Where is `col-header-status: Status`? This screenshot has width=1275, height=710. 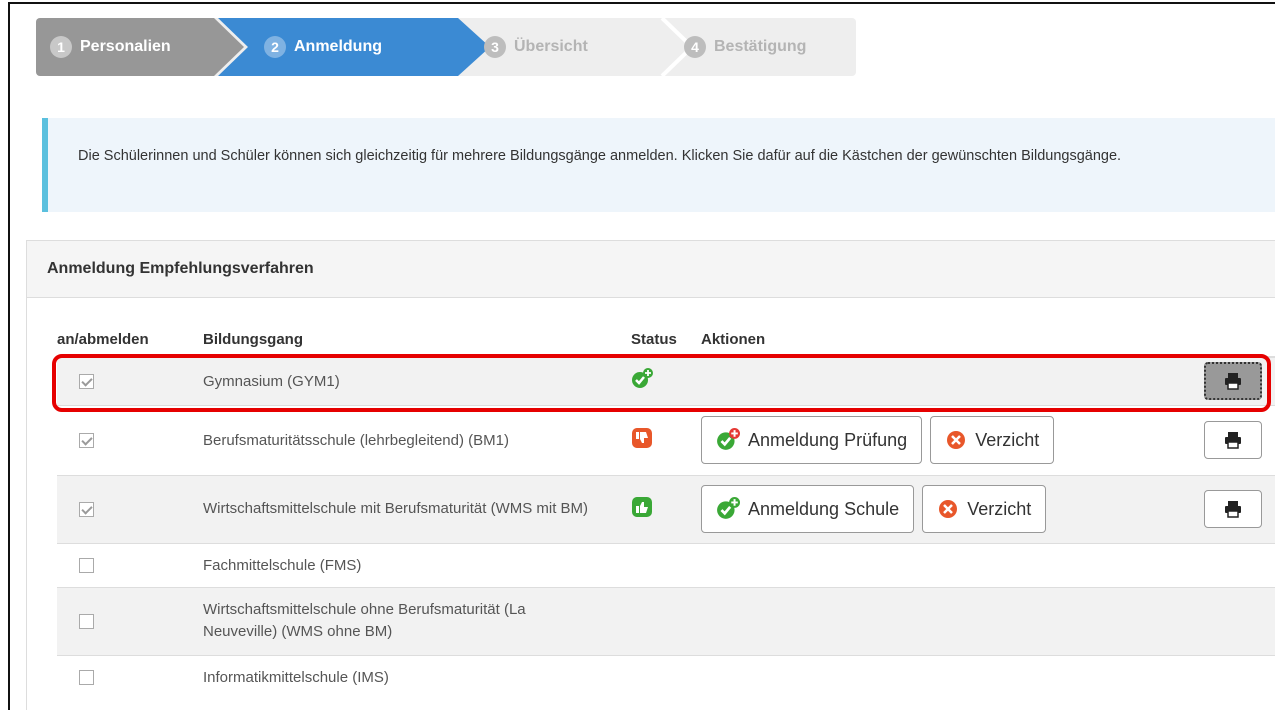
col-header-status: Status is located at coordinates (666, 340).